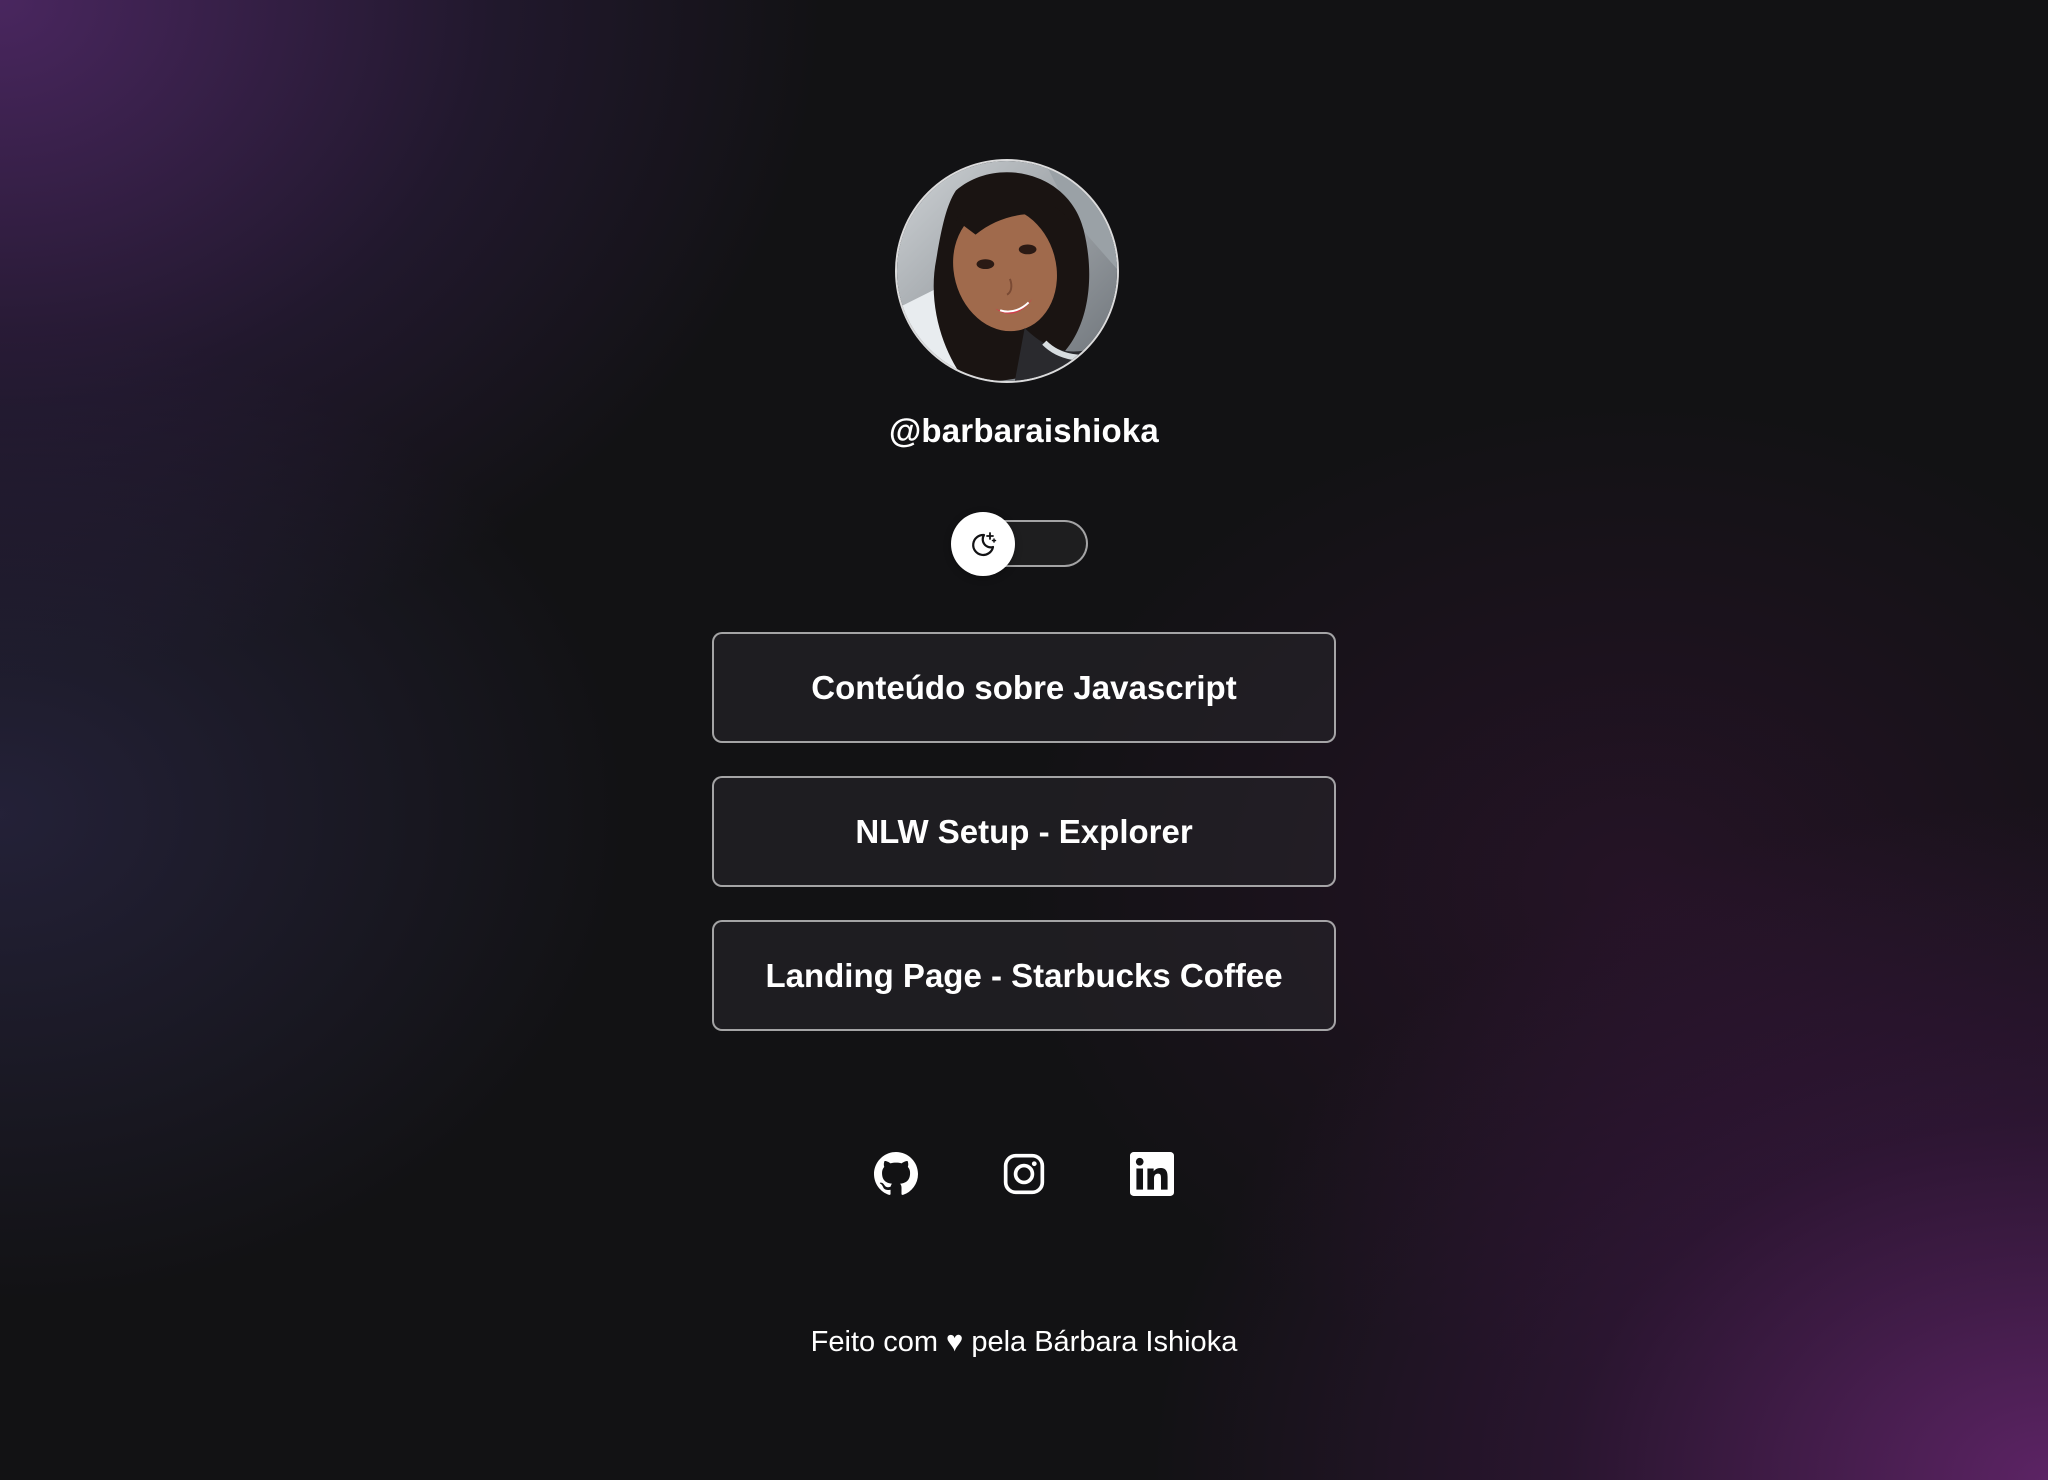 This screenshot has height=1480, width=2048. I want to click on github-link, so click(896, 1174).